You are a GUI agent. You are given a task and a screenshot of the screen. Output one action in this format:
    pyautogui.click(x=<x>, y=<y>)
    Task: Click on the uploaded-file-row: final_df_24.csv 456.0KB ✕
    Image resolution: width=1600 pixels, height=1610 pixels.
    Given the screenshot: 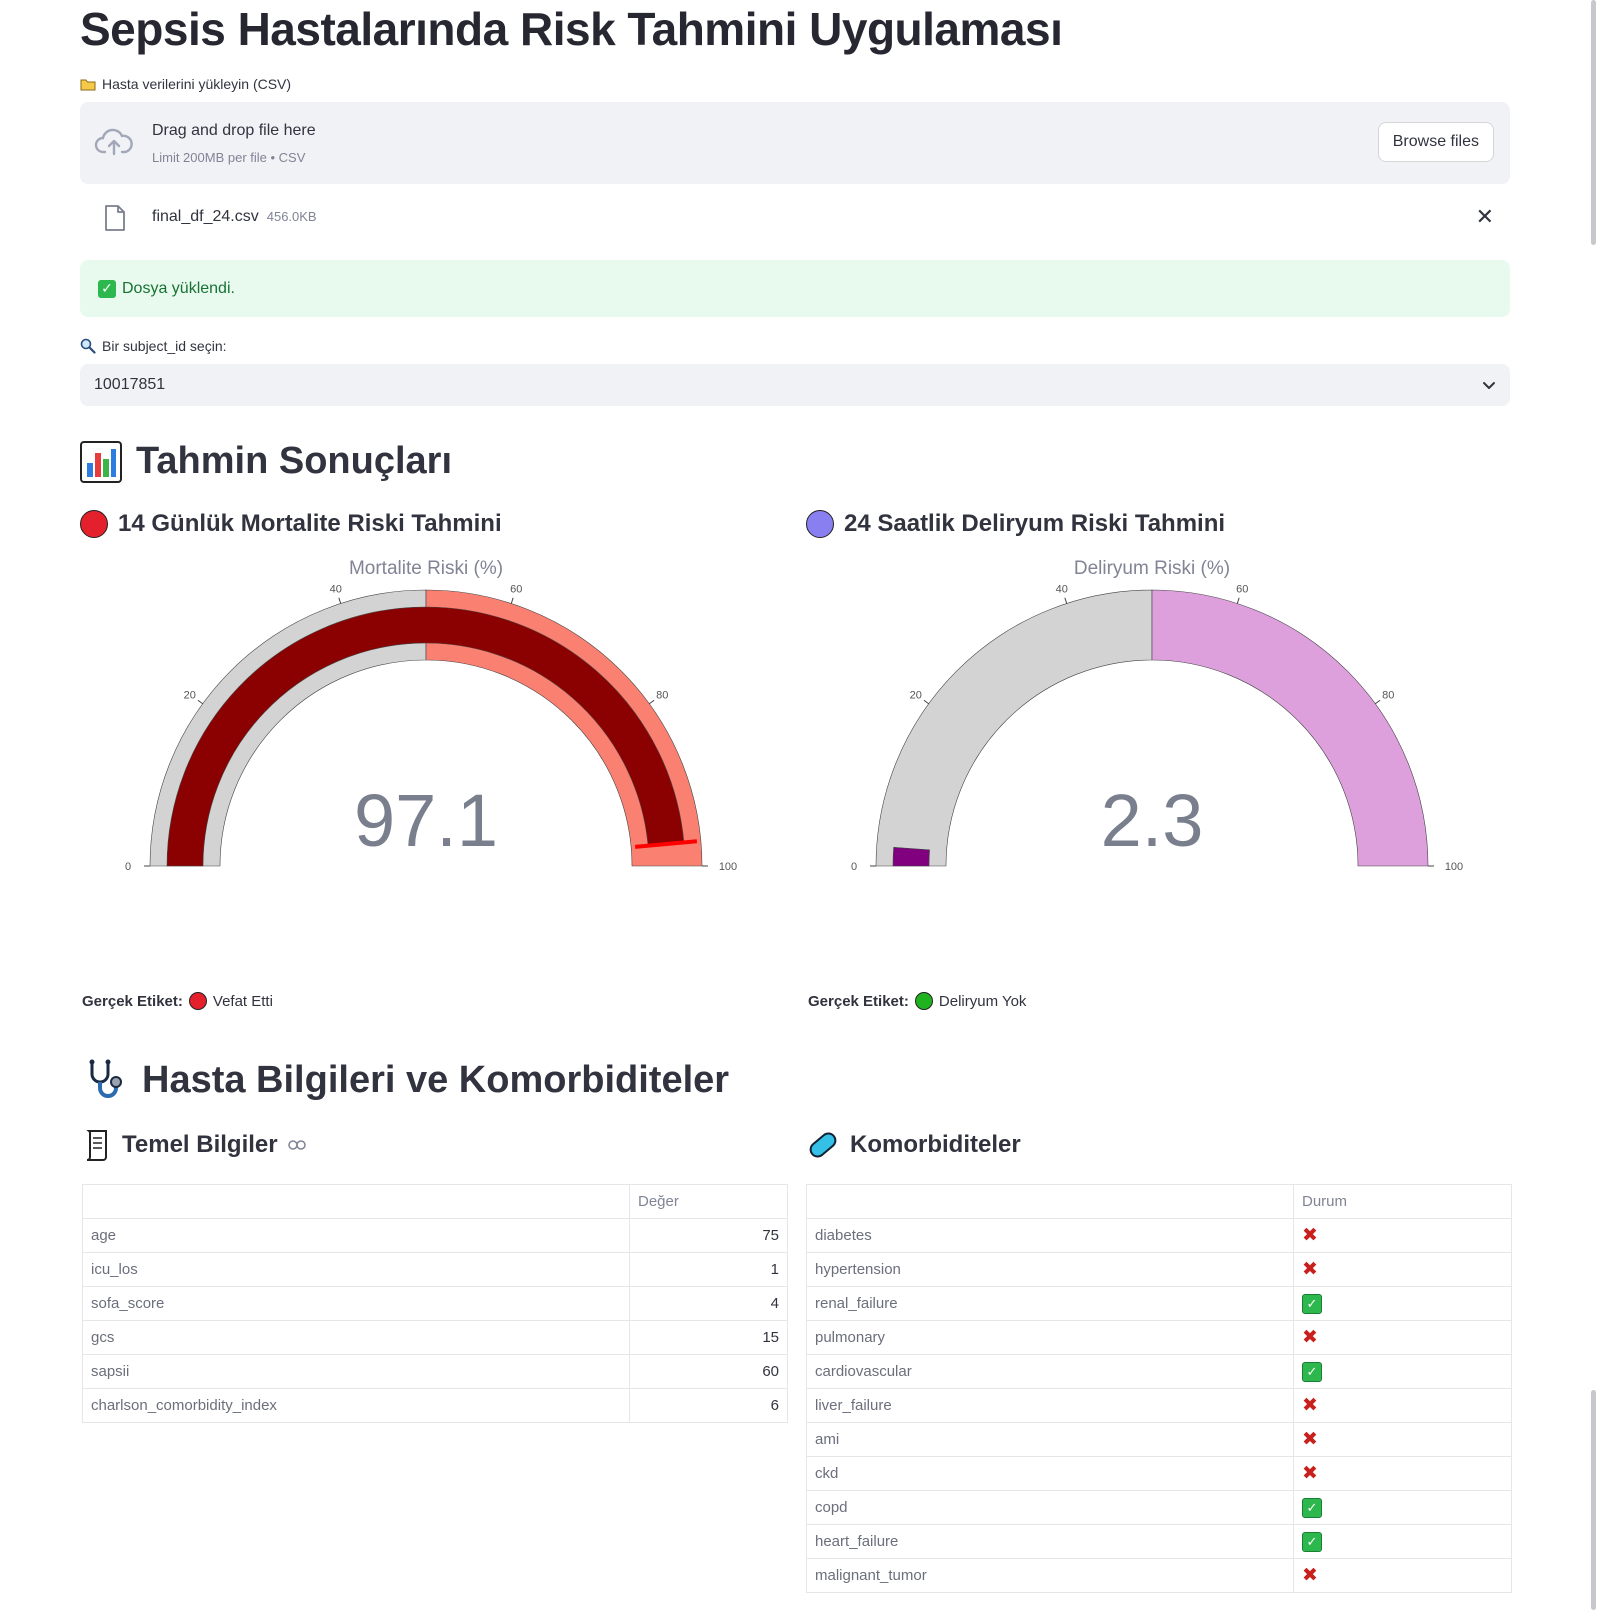 What is the action you would take?
    pyautogui.click(x=795, y=218)
    